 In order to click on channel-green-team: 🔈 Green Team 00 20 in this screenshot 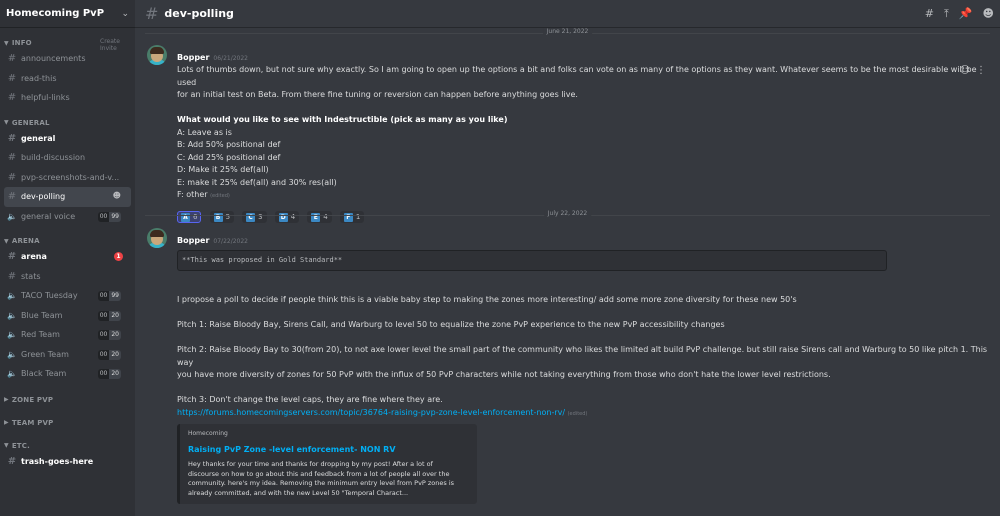, I will do `click(67, 355)`.